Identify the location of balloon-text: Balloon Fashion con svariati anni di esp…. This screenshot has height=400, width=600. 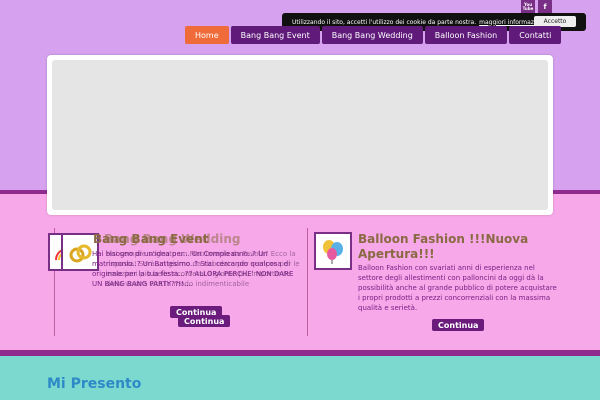
(457, 288).